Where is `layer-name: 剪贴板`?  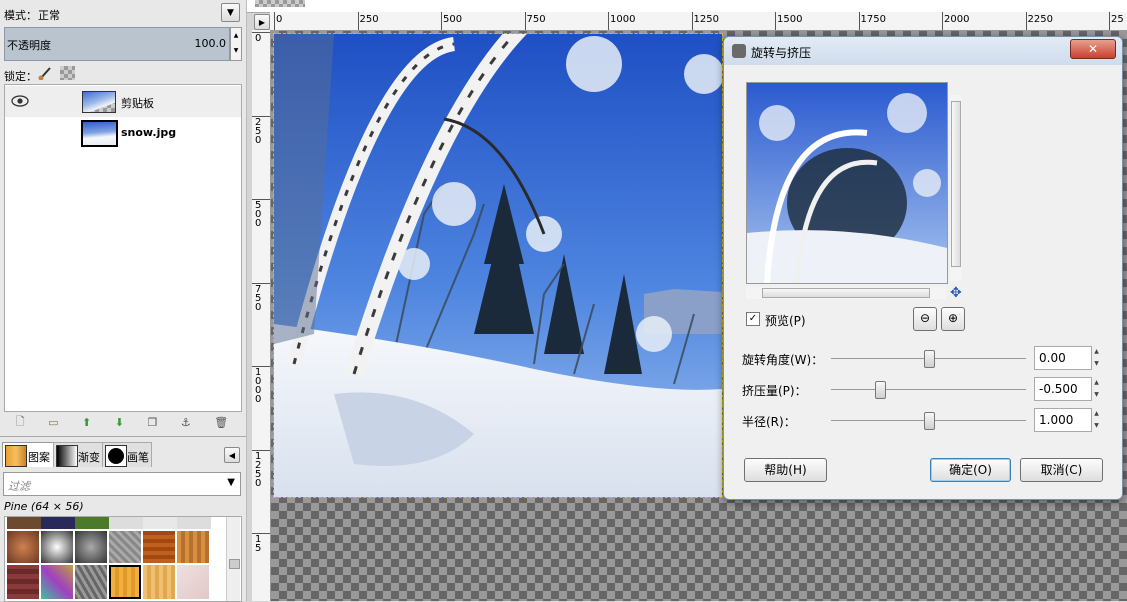
layer-name: 剪贴板 is located at coordinates (137, 103).